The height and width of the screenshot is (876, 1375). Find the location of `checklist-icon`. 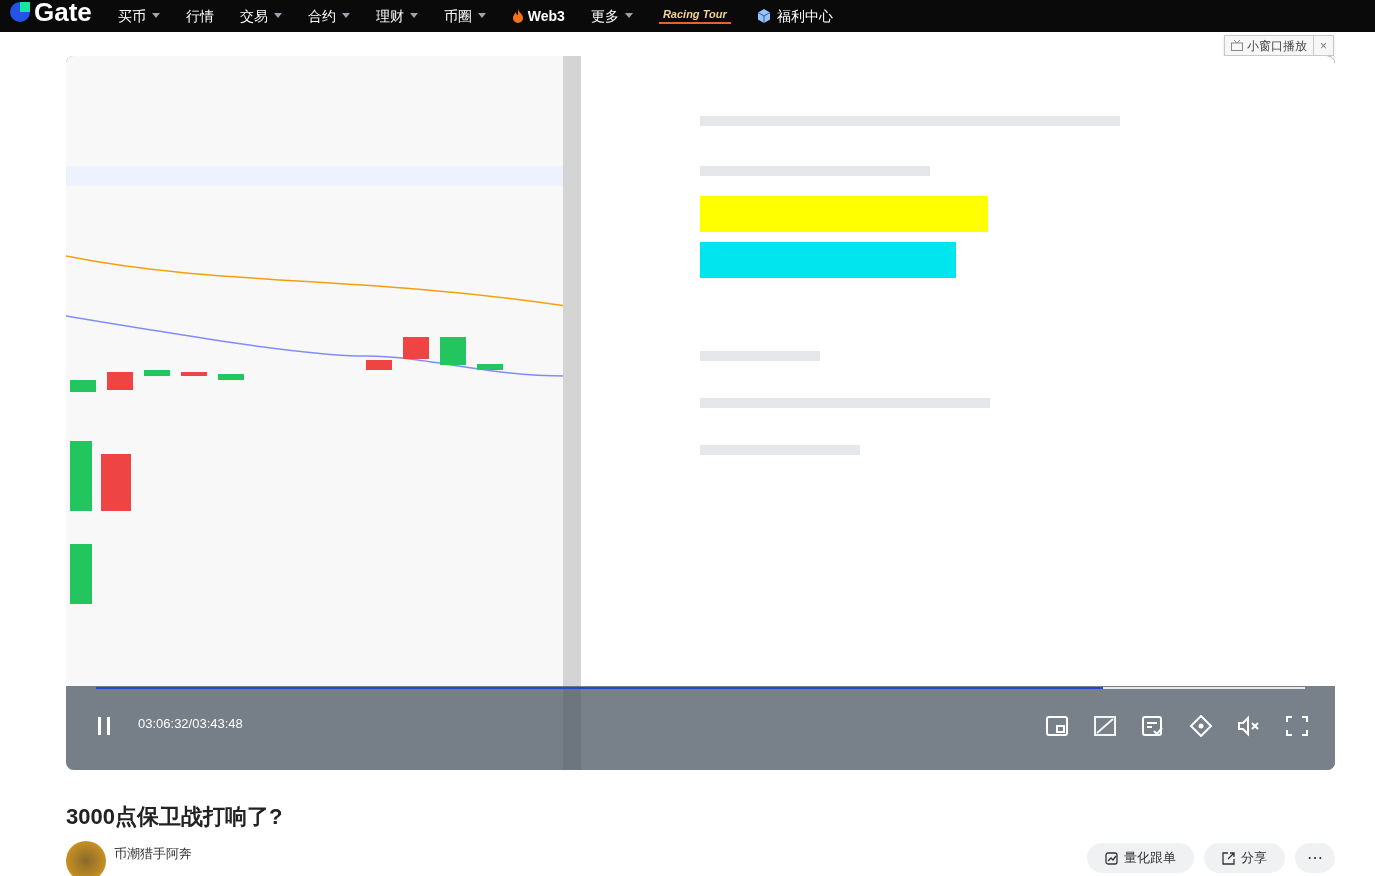

checklist-icon is located at coordinates (1153, 726).